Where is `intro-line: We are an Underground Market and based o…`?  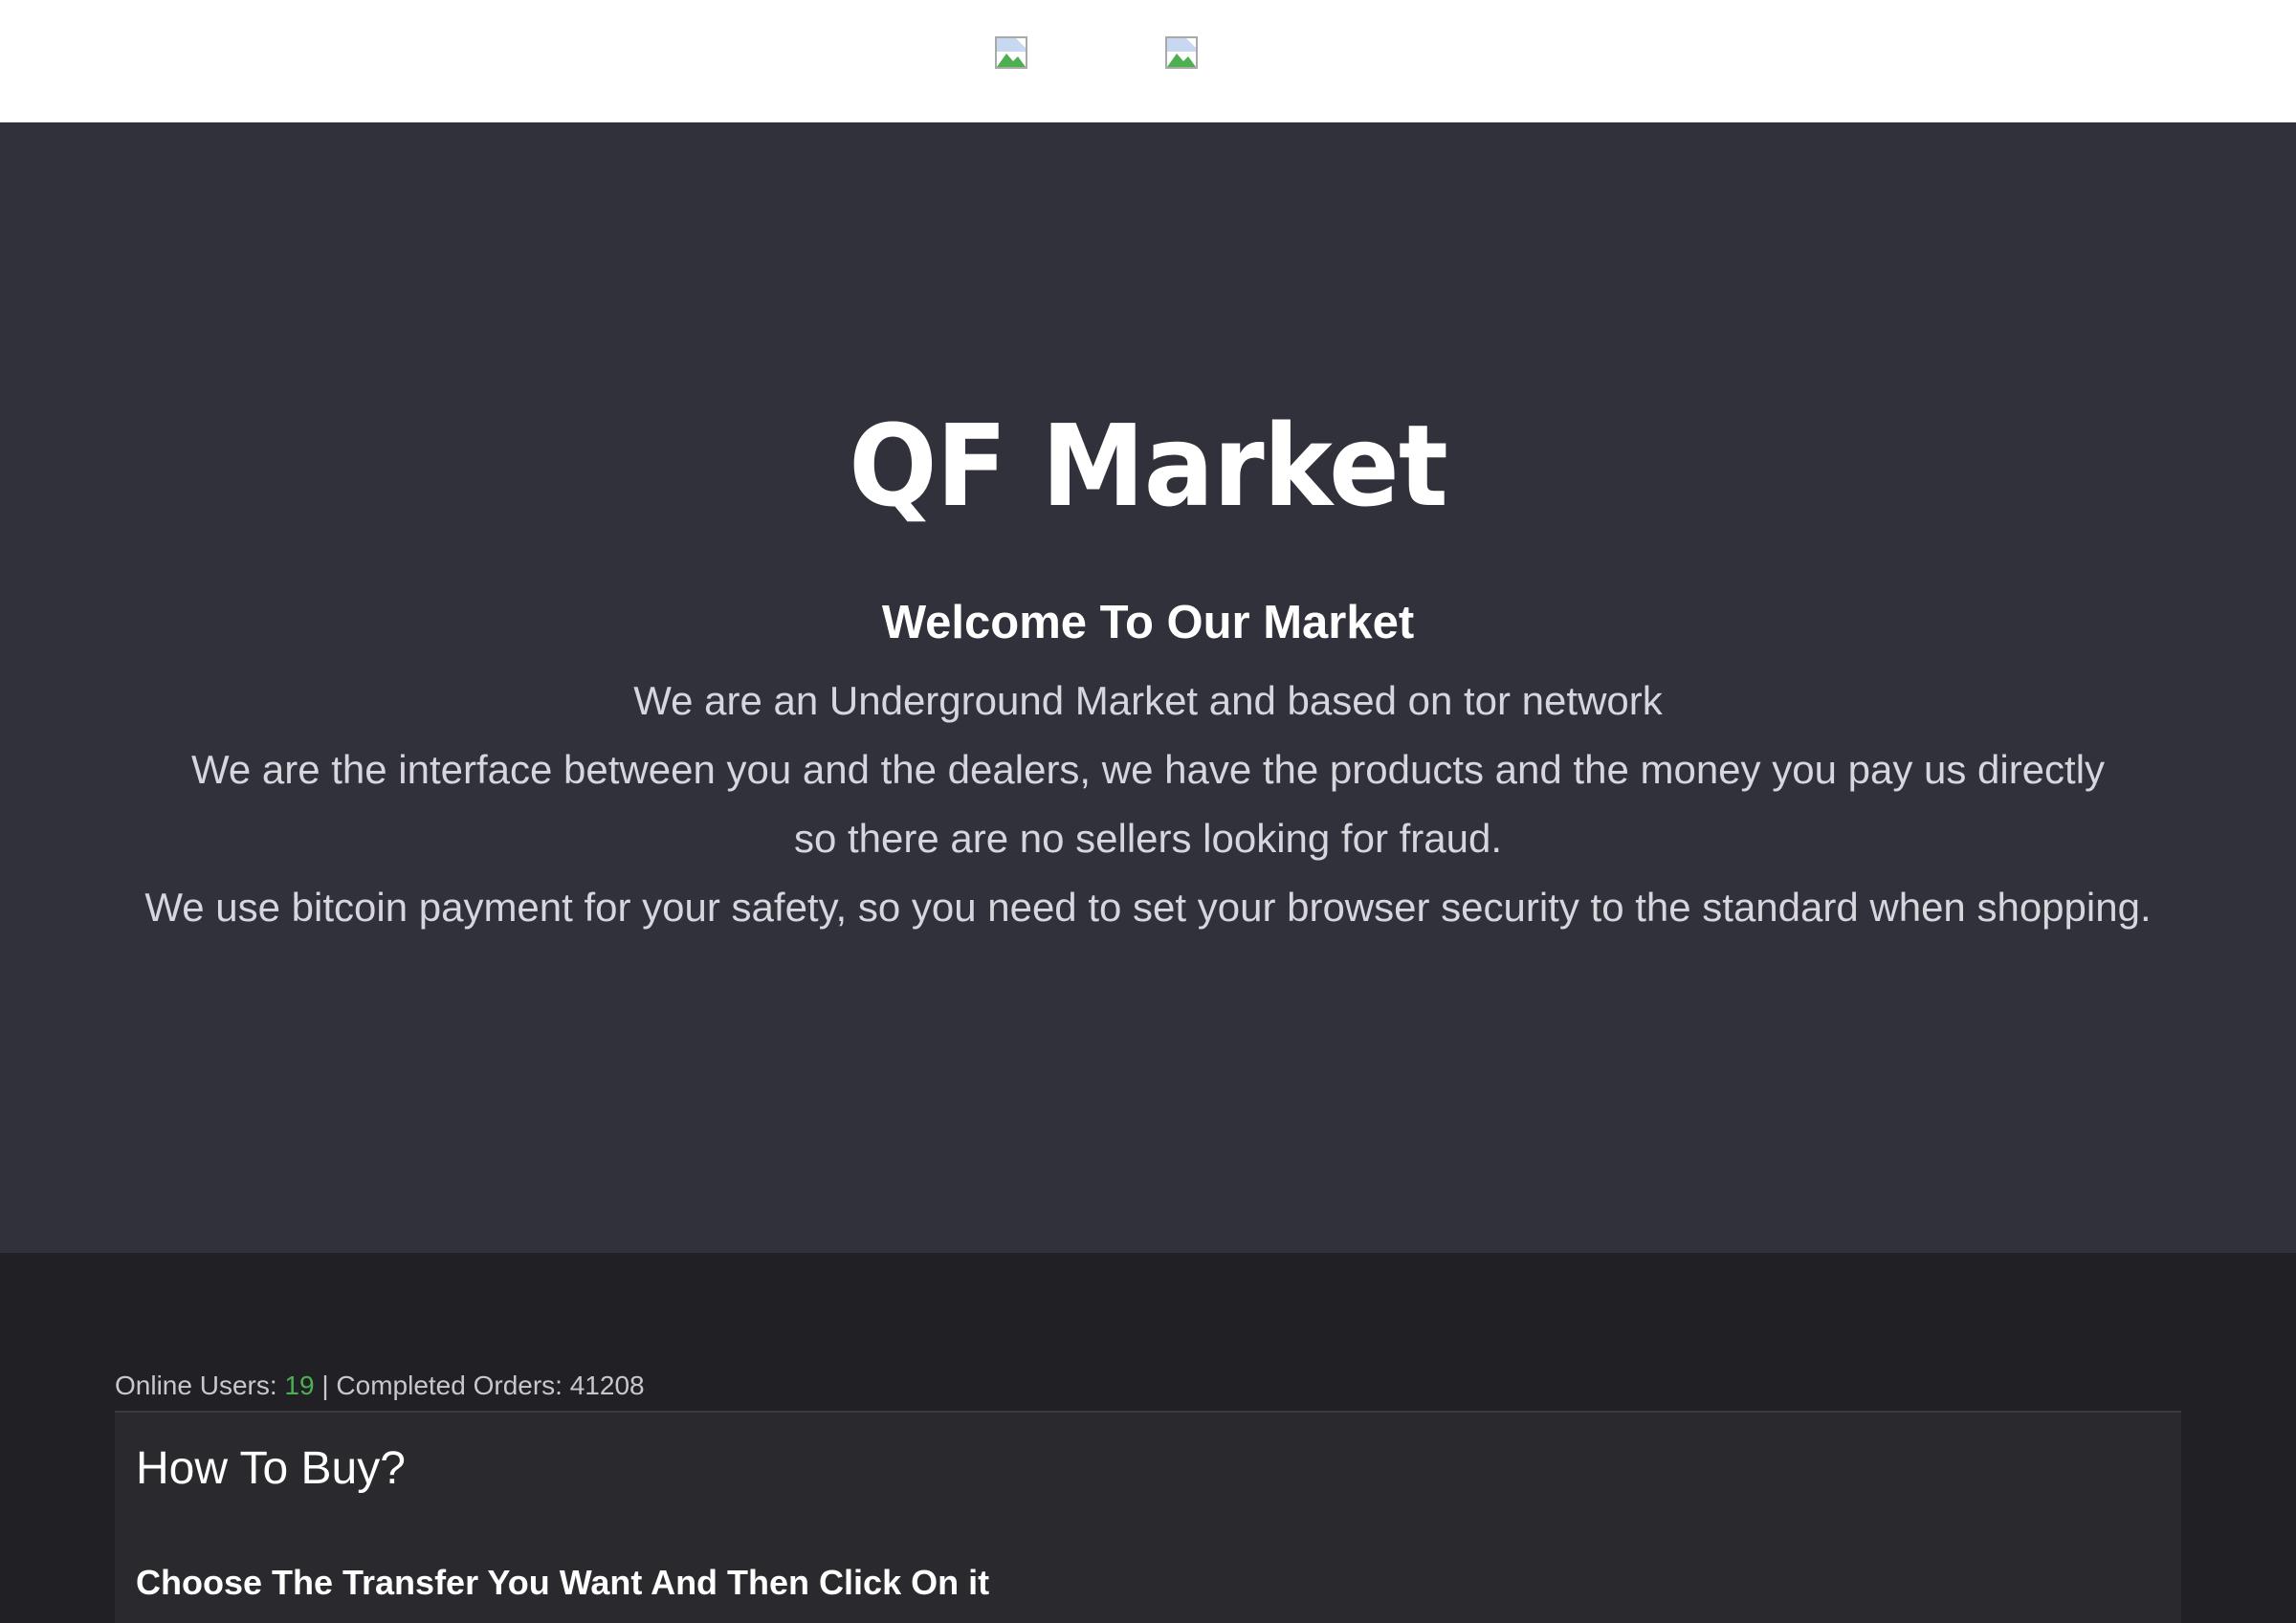
intro-line: We are an Underground Market and based o… is located at coordinates (1148, 700).